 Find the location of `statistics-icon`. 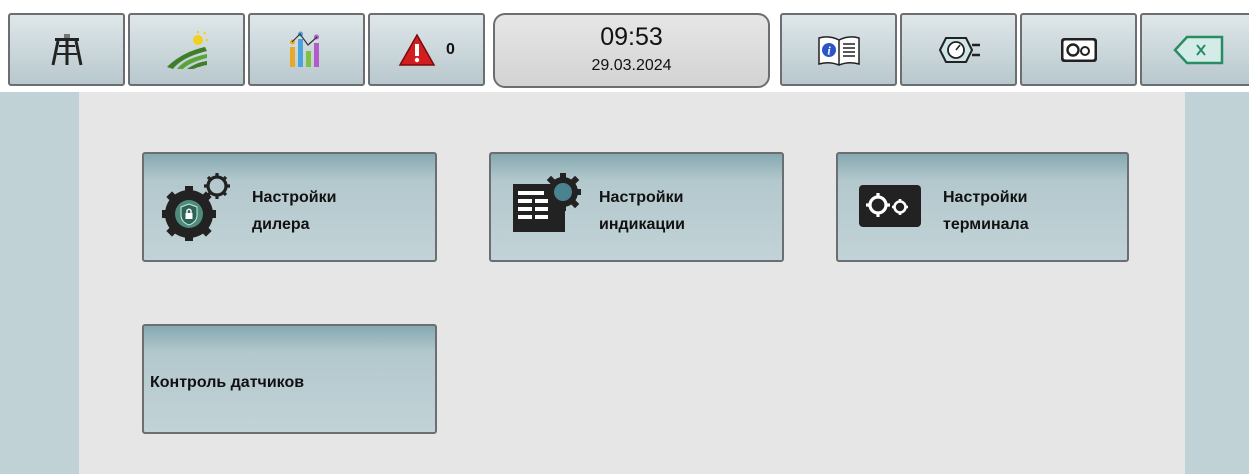

statistics-icon is located at coordinates (307, 50).